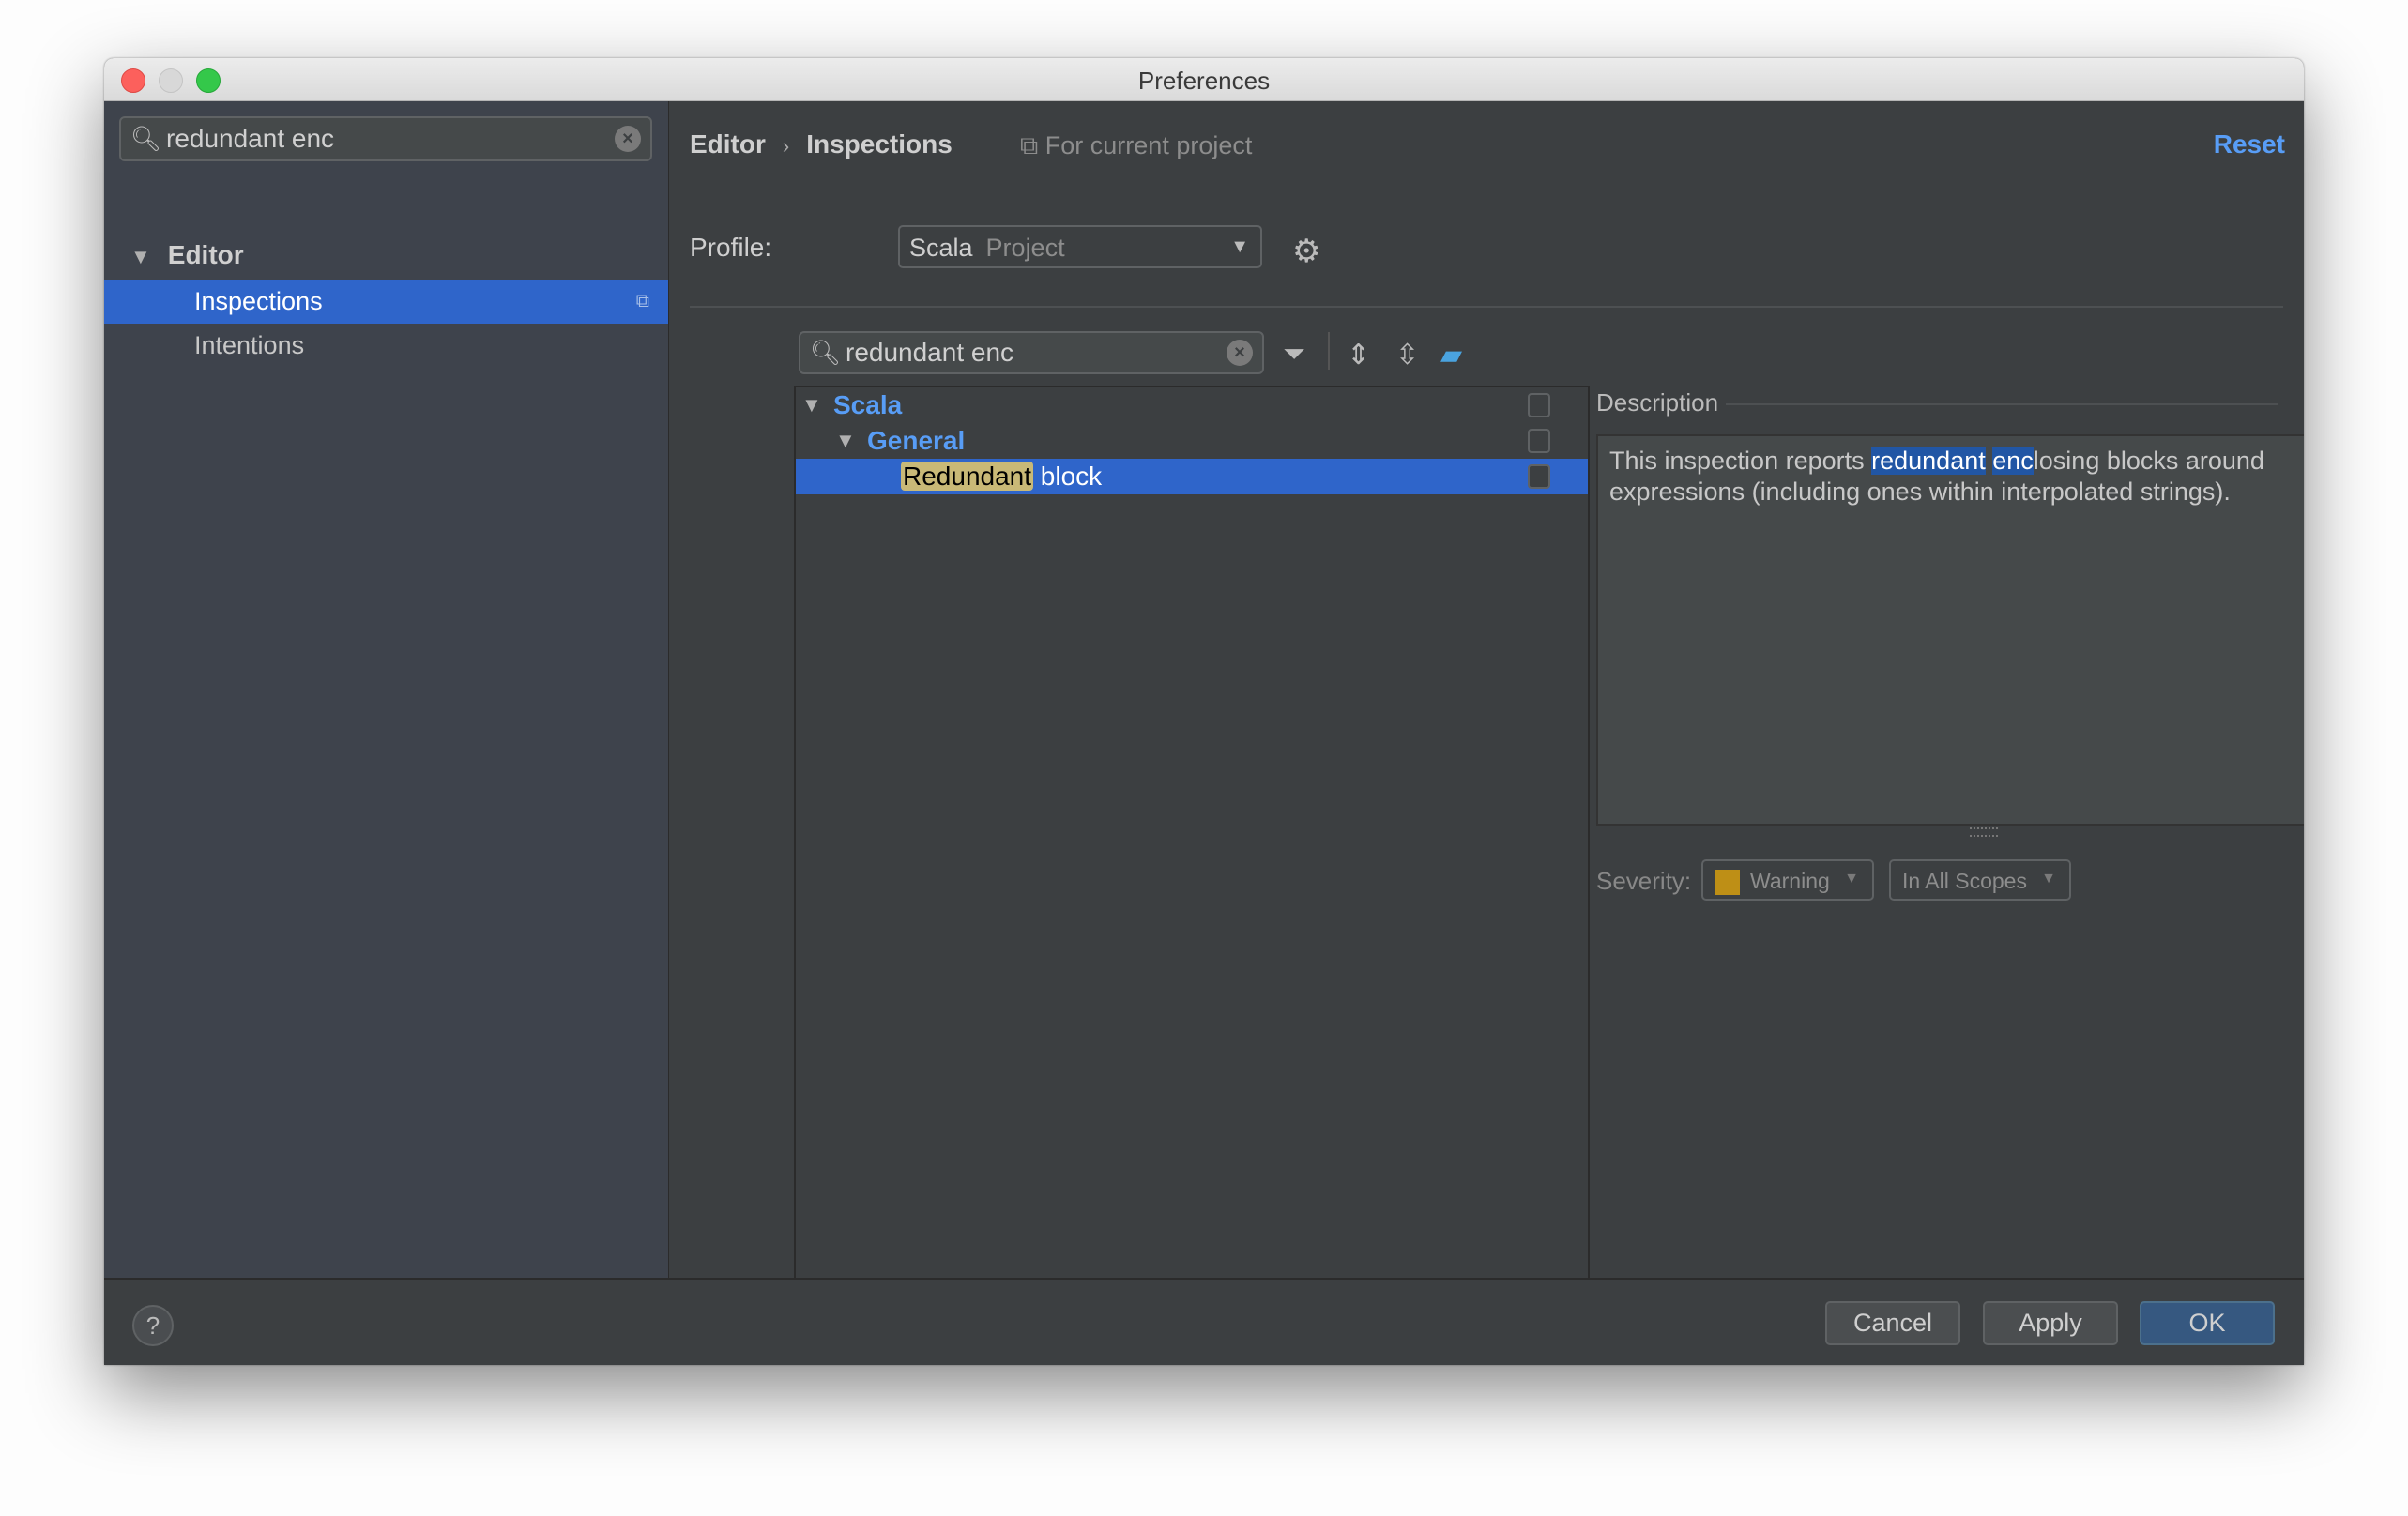 This screenshot has height=1516, width=2408. What do you see at coordinates (1451, 355) in the screenshot?
I see `reset-to-defaults-eraser-icon: ▰` at bounding box center [1451, 355].